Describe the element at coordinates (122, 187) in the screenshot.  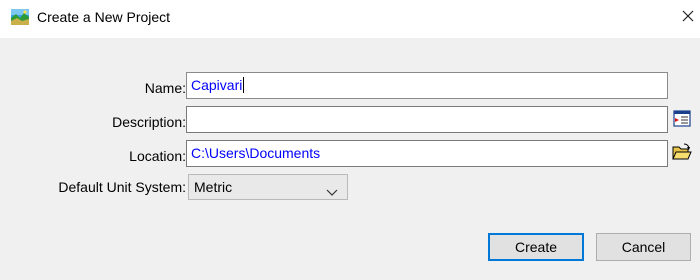
I see `unit-system-label: Default Unit System:` at that location.